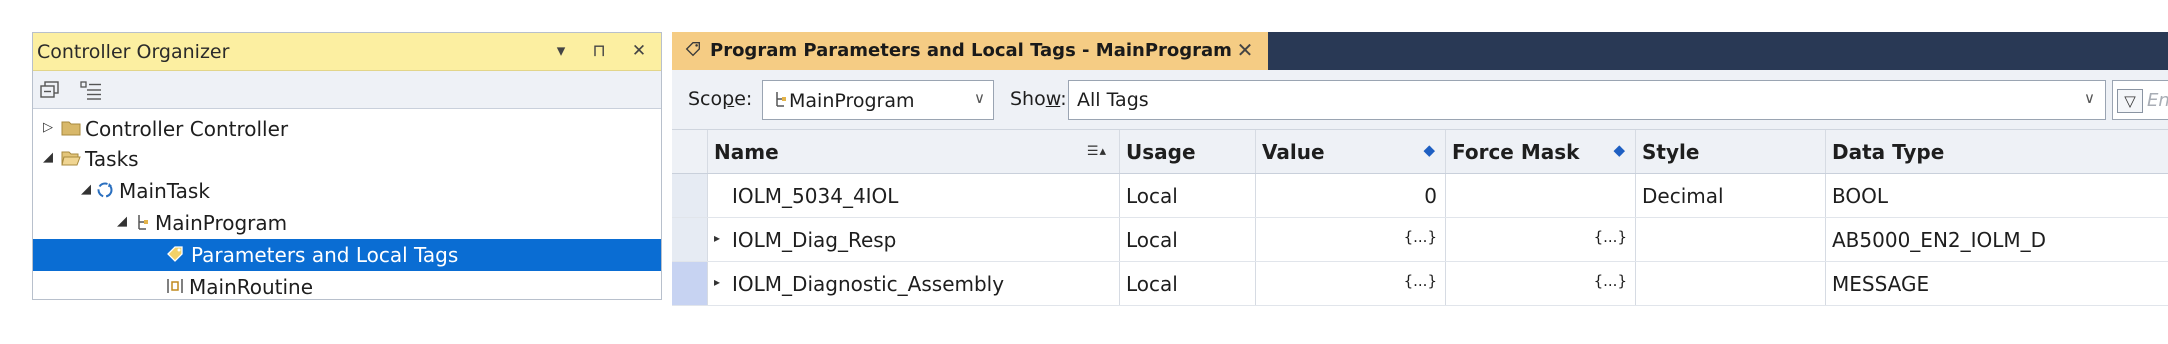 This screenshot has width=2168, height=344. I want to click on tree-item-mainprogram: ◢ MainProgram, so click(347, 223).